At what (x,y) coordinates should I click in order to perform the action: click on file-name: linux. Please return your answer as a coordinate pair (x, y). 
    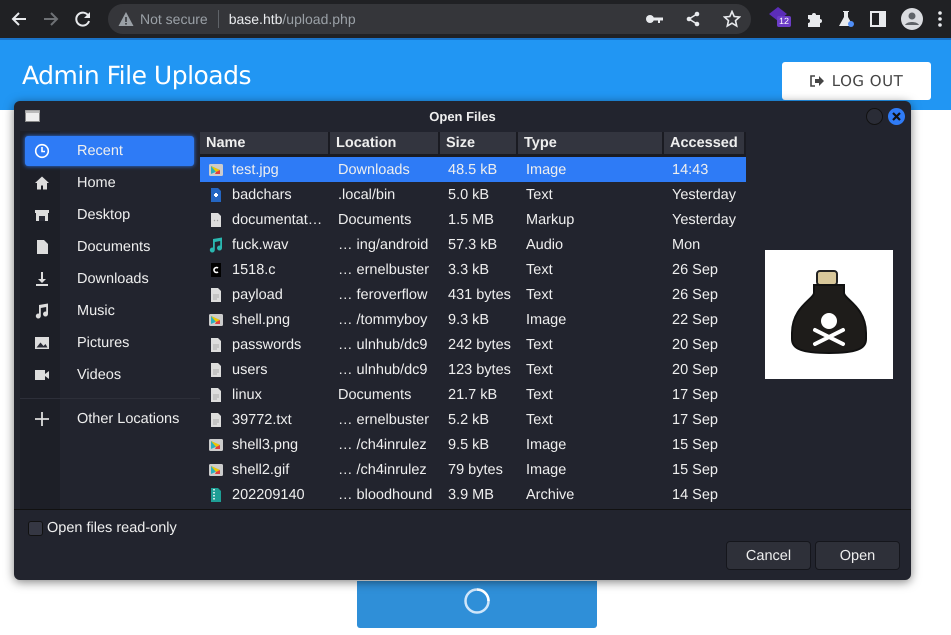
    Looking at the image, I should click on (247, 394).